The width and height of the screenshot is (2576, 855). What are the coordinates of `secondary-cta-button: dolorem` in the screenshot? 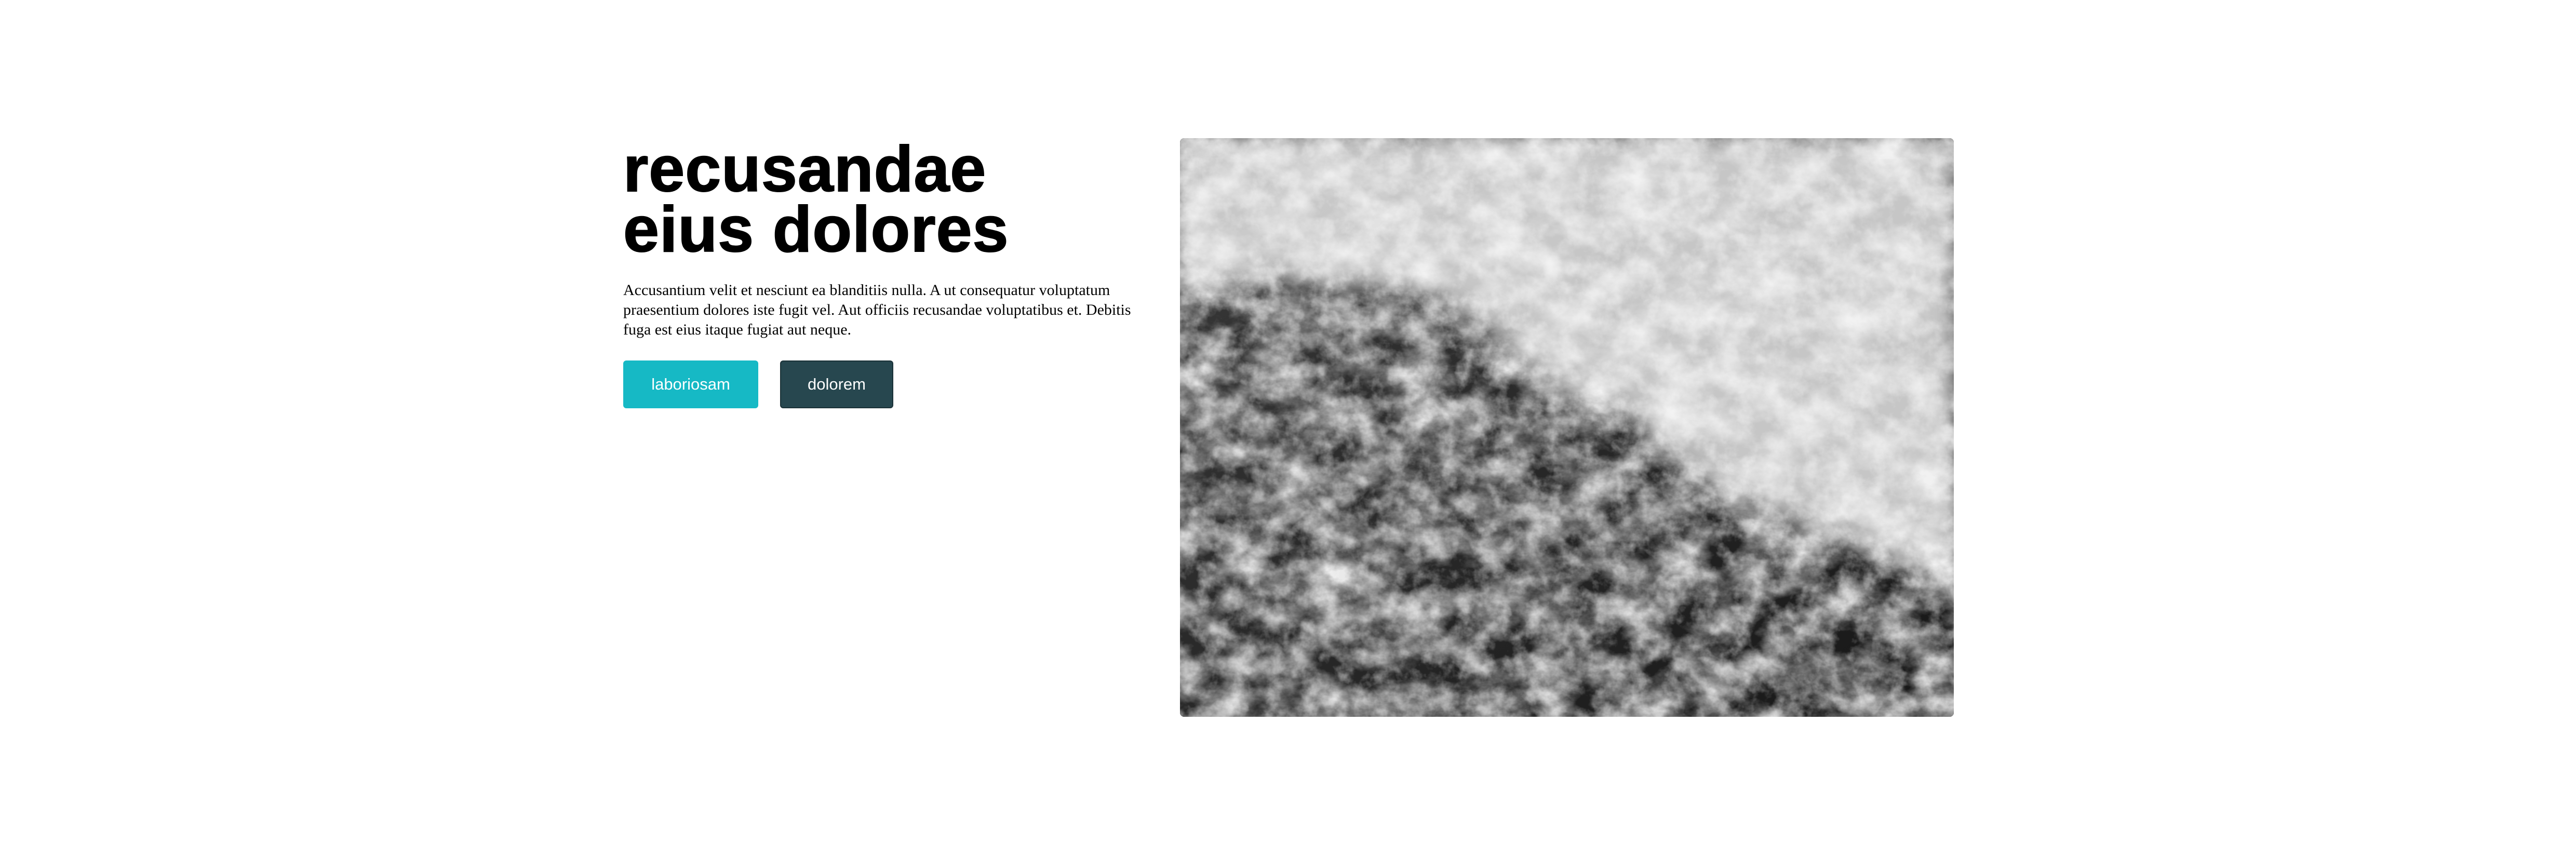 It's located at (837, 384).